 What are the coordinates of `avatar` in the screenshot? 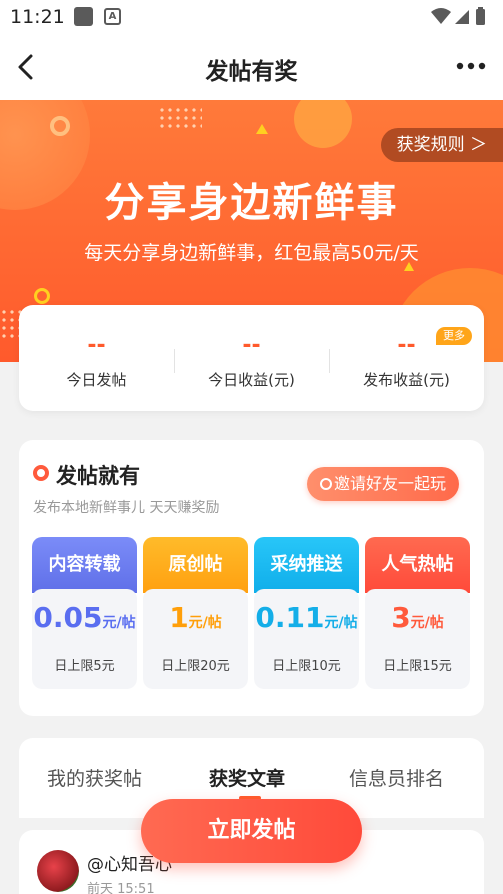 It's located at (58, 871).